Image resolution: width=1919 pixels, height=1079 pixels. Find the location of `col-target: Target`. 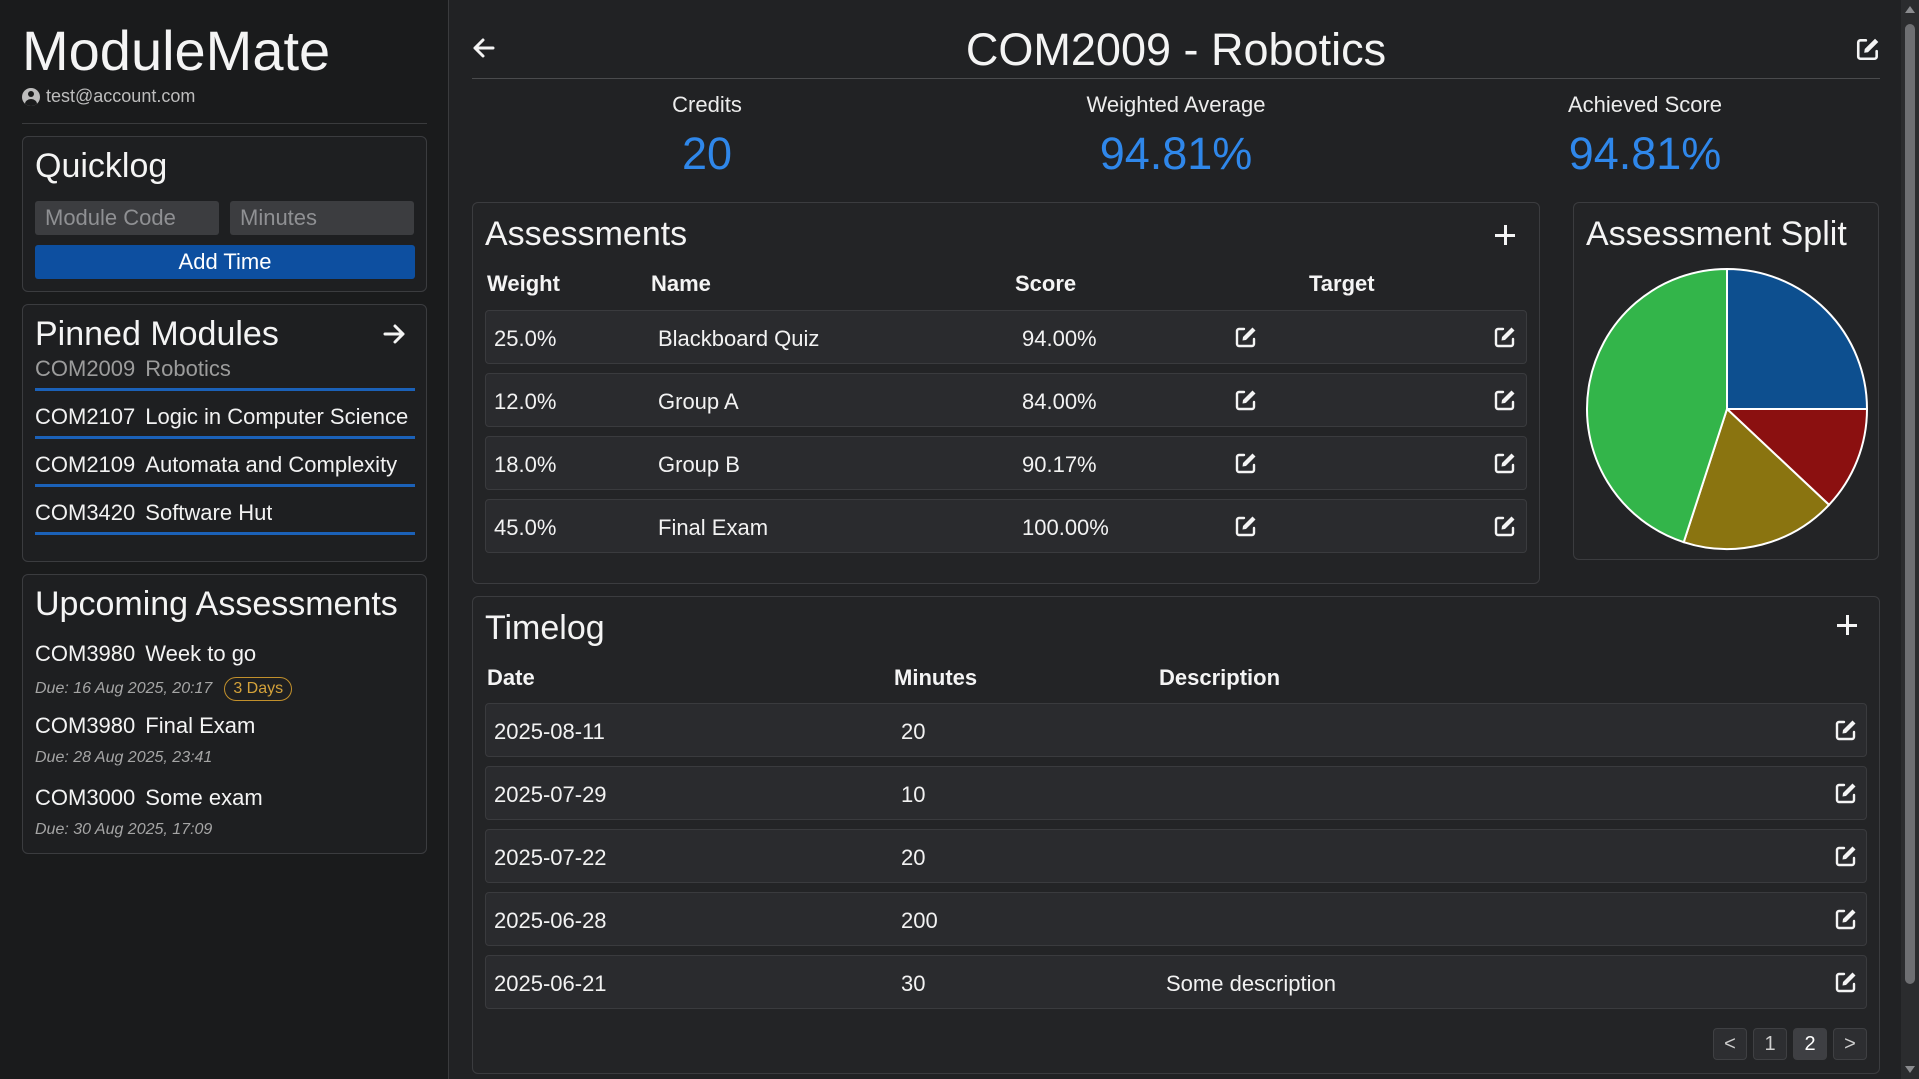

col-target: Target is located at coordinates (1342, 283).